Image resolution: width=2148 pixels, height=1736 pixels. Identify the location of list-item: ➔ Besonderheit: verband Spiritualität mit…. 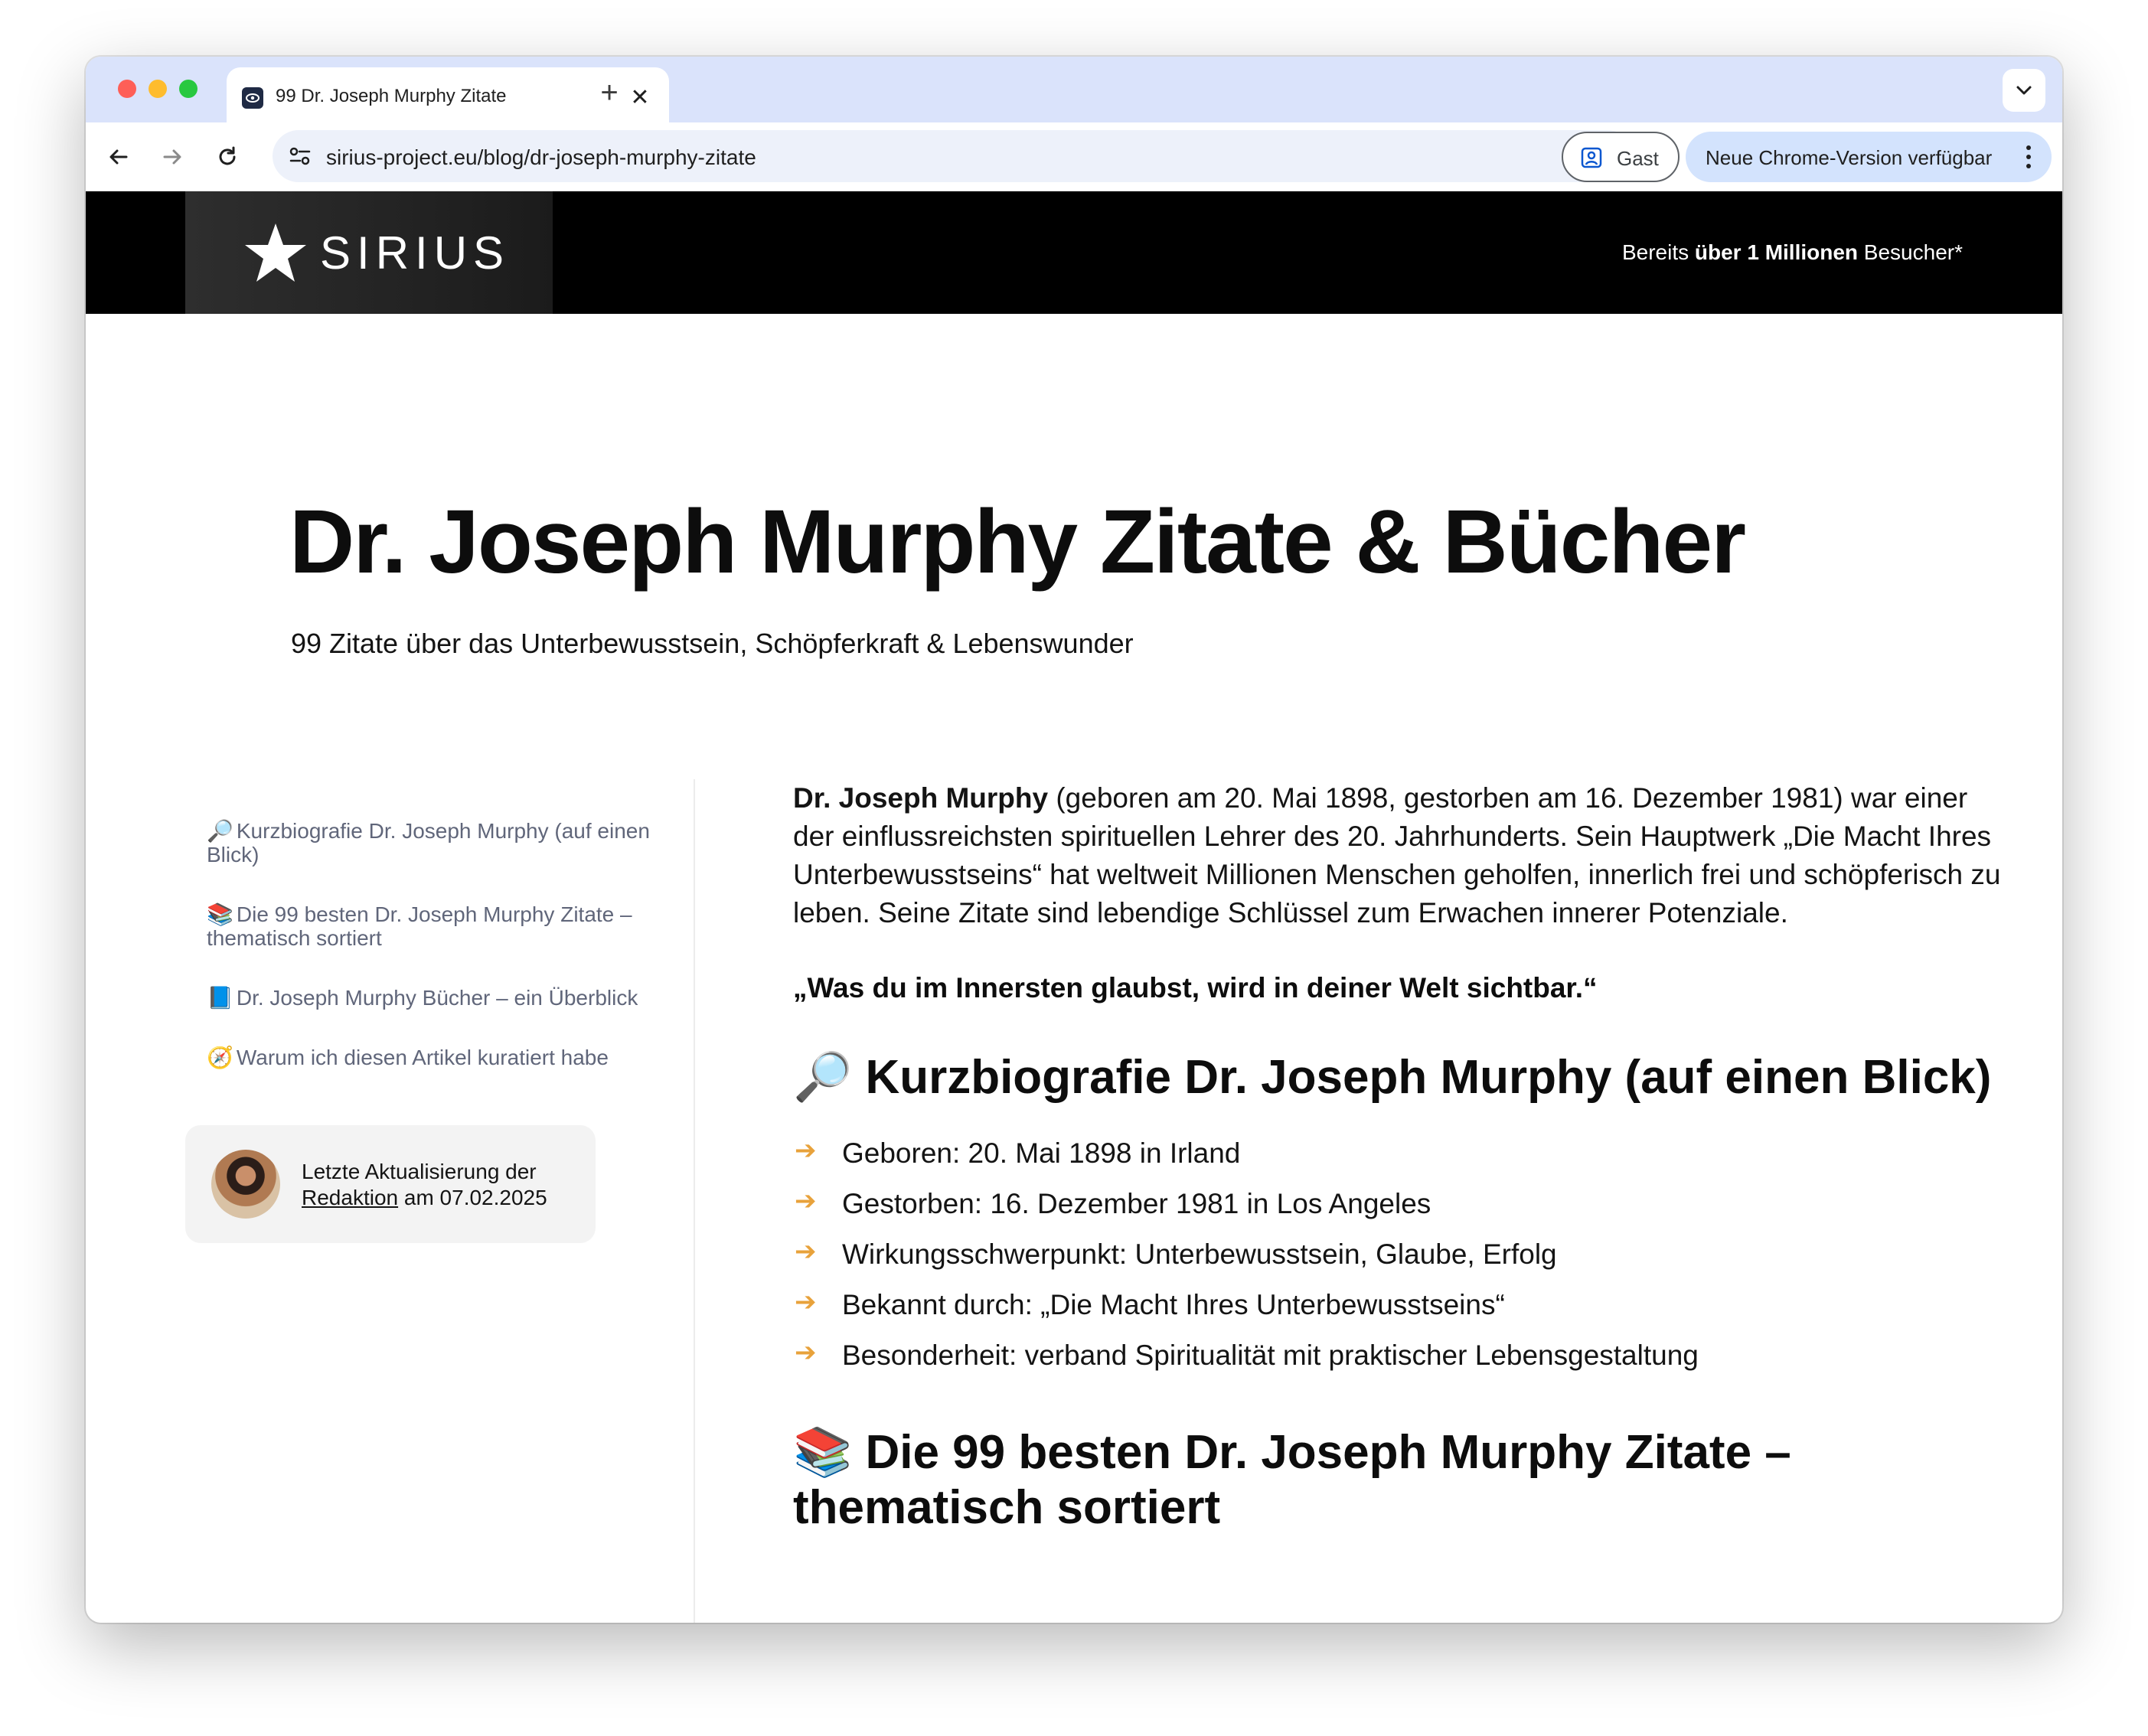
(1398, 1355).